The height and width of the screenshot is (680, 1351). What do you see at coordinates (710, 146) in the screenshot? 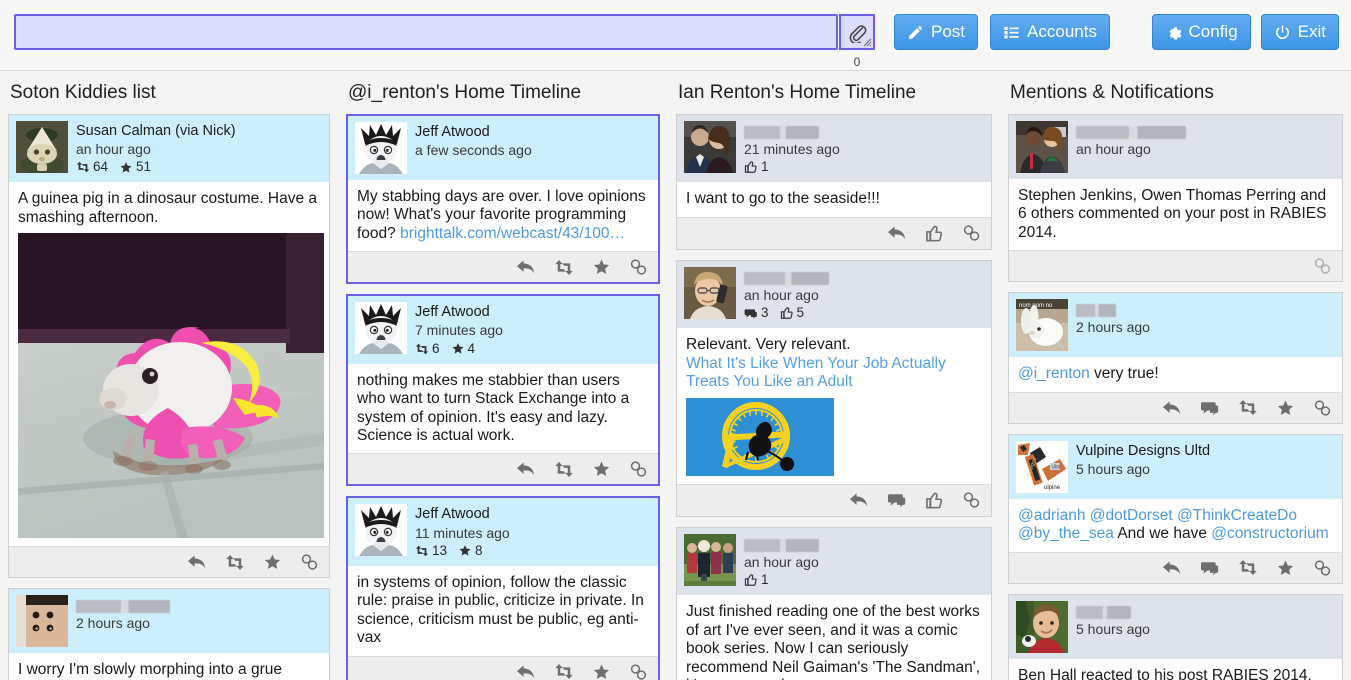
I see `couple-avatar` at bounding box center [710, 146].